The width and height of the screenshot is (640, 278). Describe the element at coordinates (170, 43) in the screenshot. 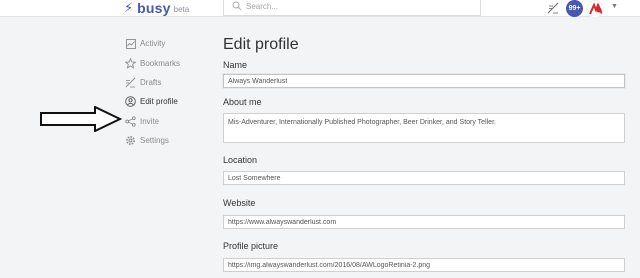

I see `sidebar-item-activity: Activity` at that location.